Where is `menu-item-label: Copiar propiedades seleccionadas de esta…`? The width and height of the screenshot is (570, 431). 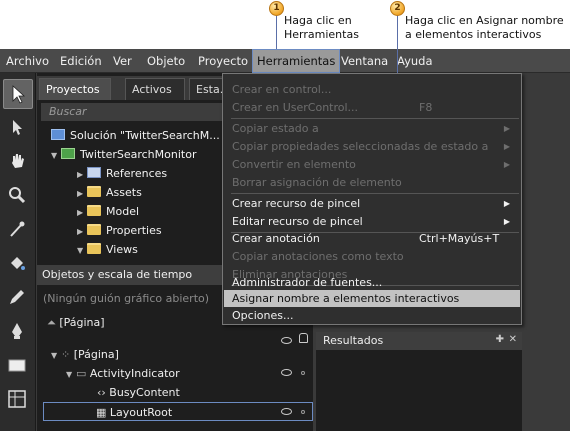 menu-item-label: Copiar propiedades seleccionadas de esta… is located at coordinates (360, 146).